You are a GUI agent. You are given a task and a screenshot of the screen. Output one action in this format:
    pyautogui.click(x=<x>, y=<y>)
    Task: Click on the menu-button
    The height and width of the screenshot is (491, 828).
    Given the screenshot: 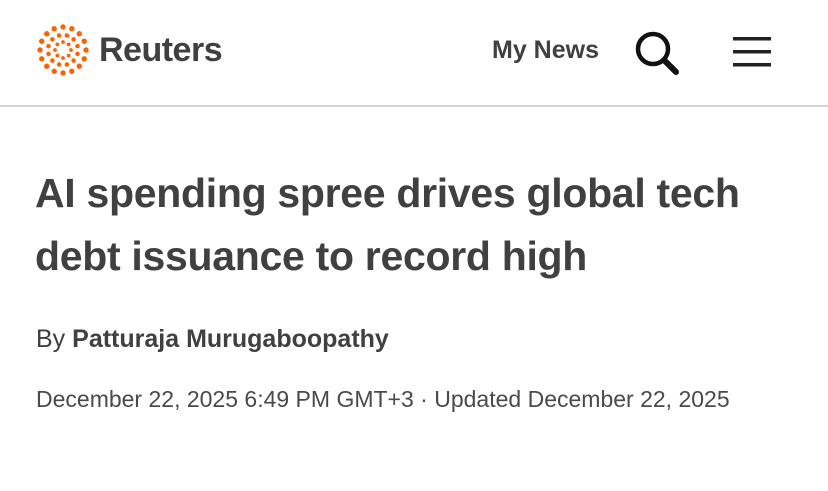 What is the action you would take?
    pyautogui.click(x=752, y=52)
    